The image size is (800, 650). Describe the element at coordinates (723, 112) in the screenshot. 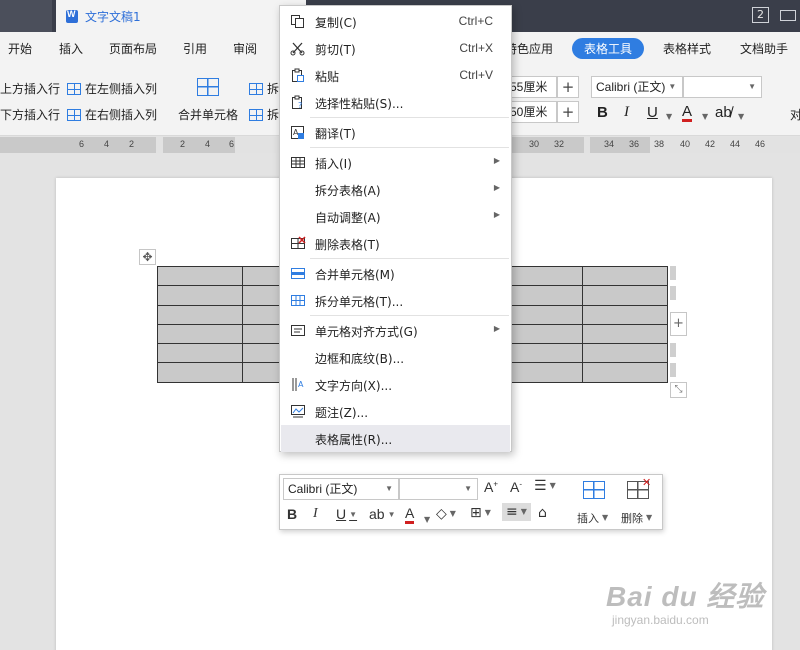

I see `highlight-button: ab̸` at that location.